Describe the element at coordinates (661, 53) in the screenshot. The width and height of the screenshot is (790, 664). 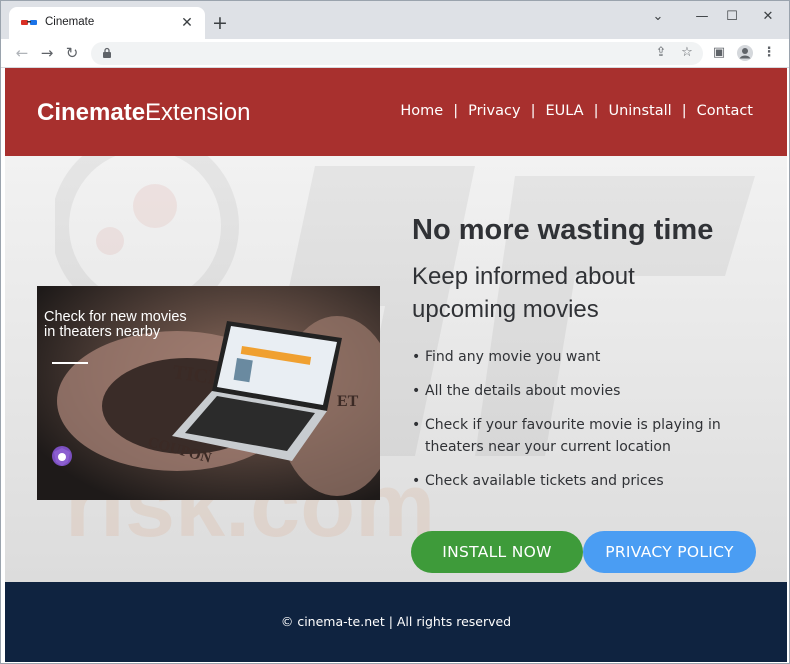
I see `share-icon: ⇪` at that location.